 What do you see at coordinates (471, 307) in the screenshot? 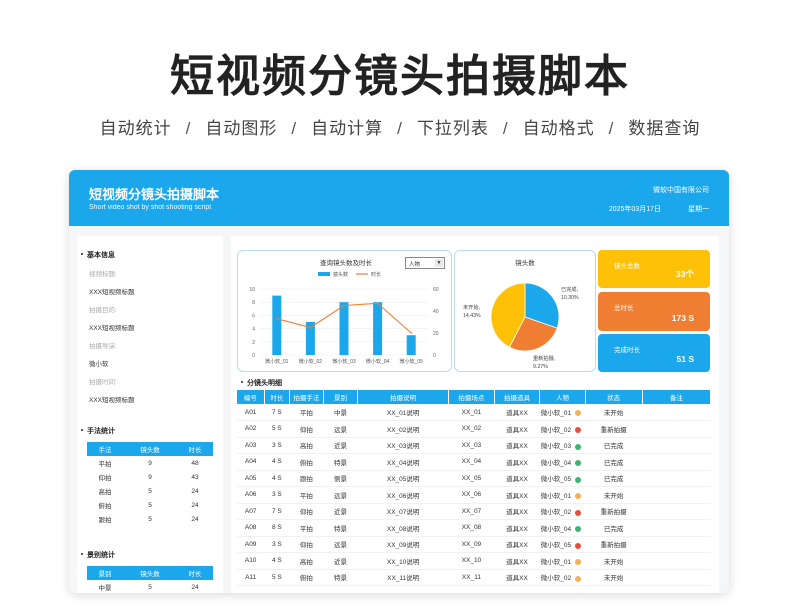
I see `pie-label: 未开始,` at bounding box center [471, 307].